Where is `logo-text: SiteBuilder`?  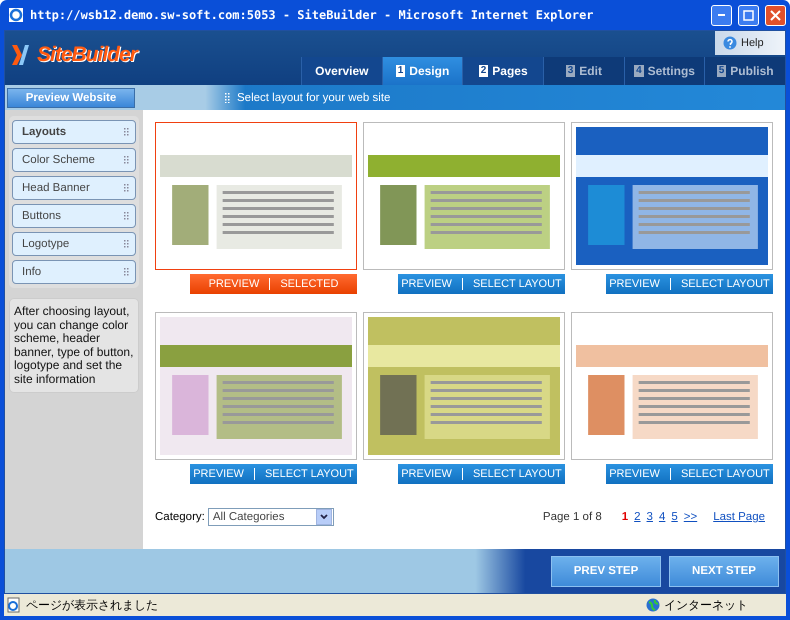
logo-text: SiteBuilder is located at coordinates (87, 55).